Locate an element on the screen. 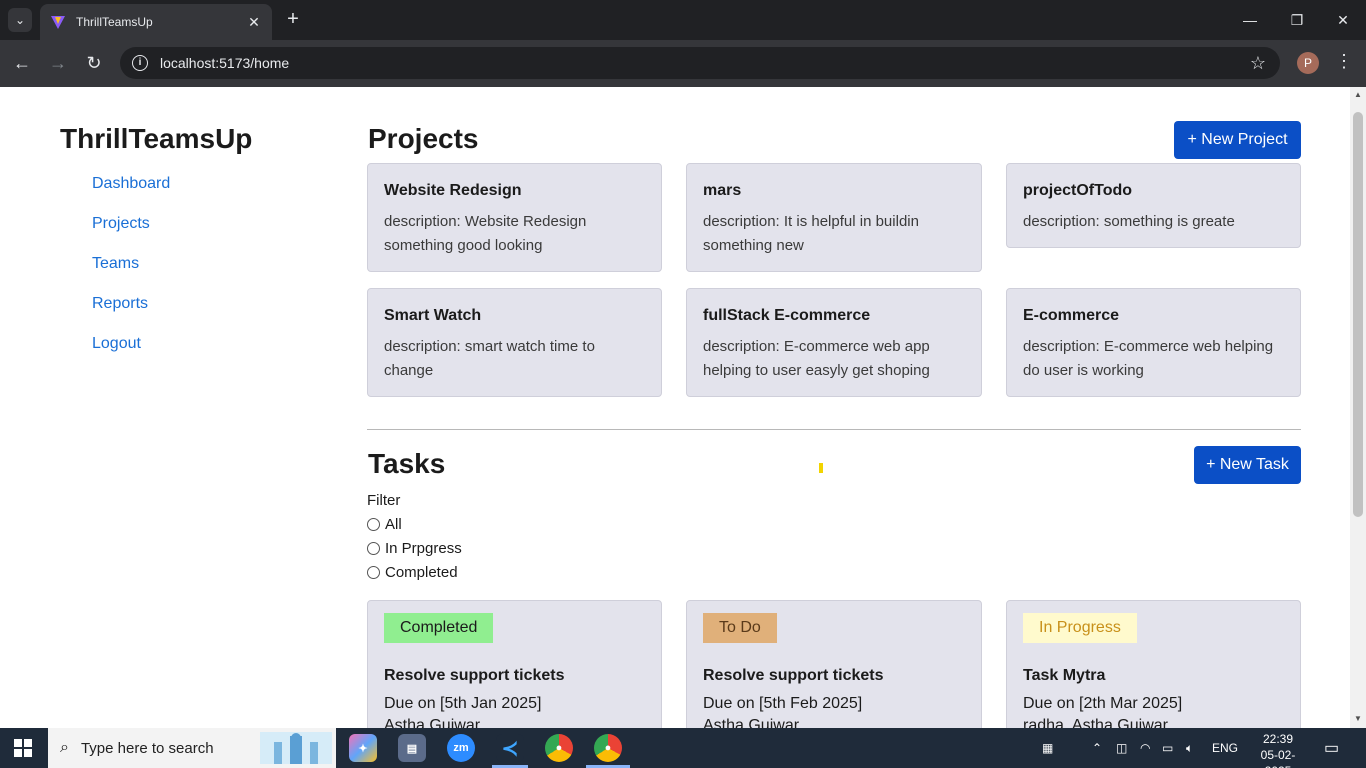 The image size is (1366, 768). task-name: Task Mytra is located at coordinates (1064, 675).